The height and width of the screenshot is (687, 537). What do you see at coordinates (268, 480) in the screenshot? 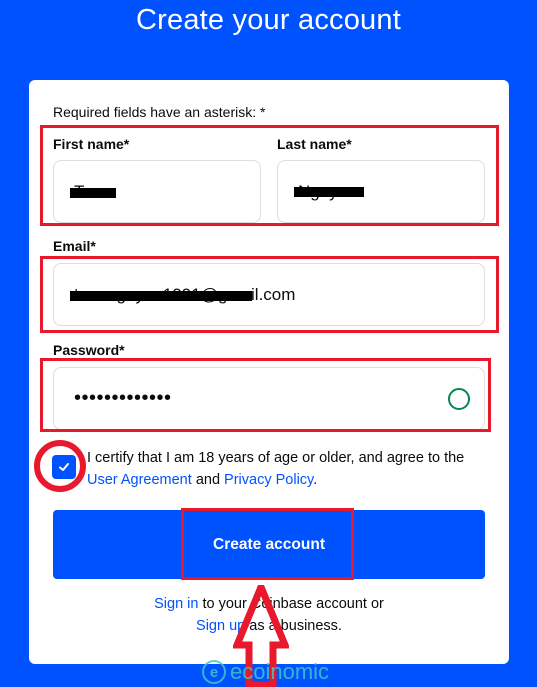
I see `privacy-policy-link: Privacy Policy` at bounding box center [268, 480].